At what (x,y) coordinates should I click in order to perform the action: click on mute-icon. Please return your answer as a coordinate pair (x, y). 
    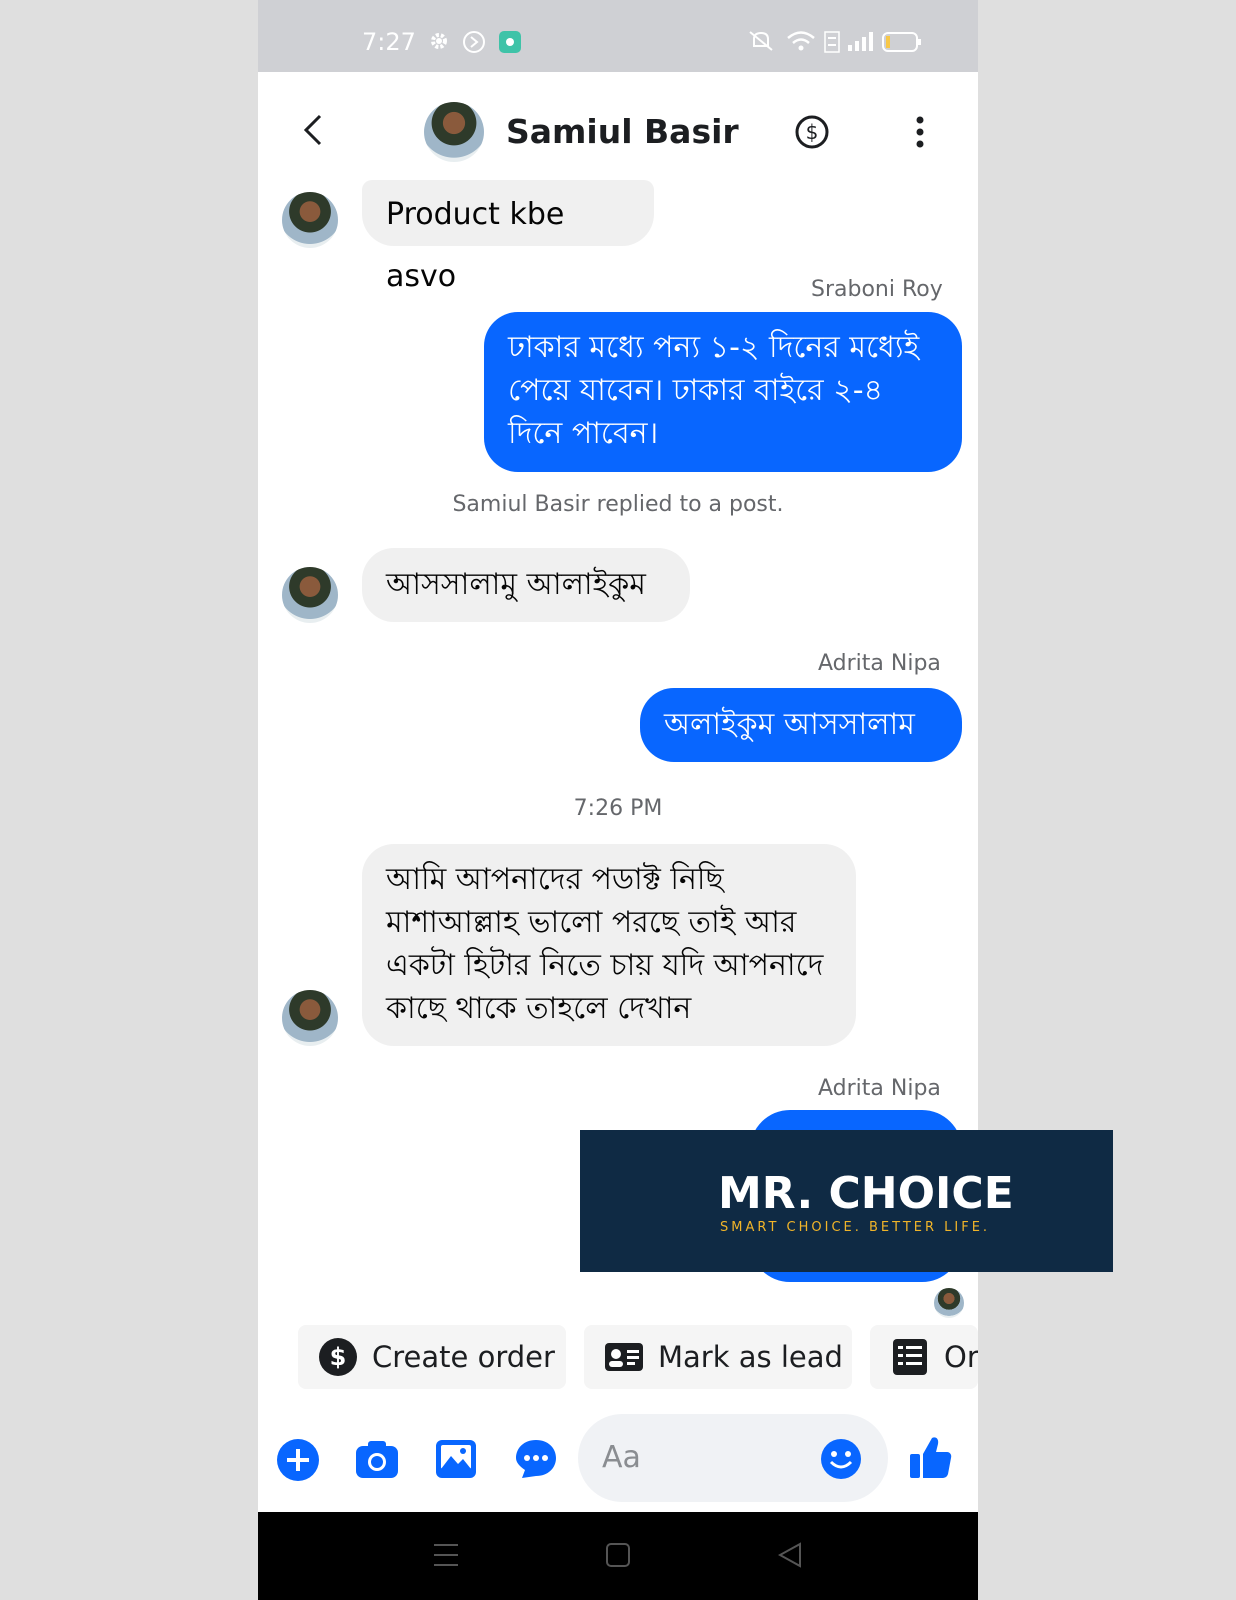
    Looking at the image, I should click on (761, 41).